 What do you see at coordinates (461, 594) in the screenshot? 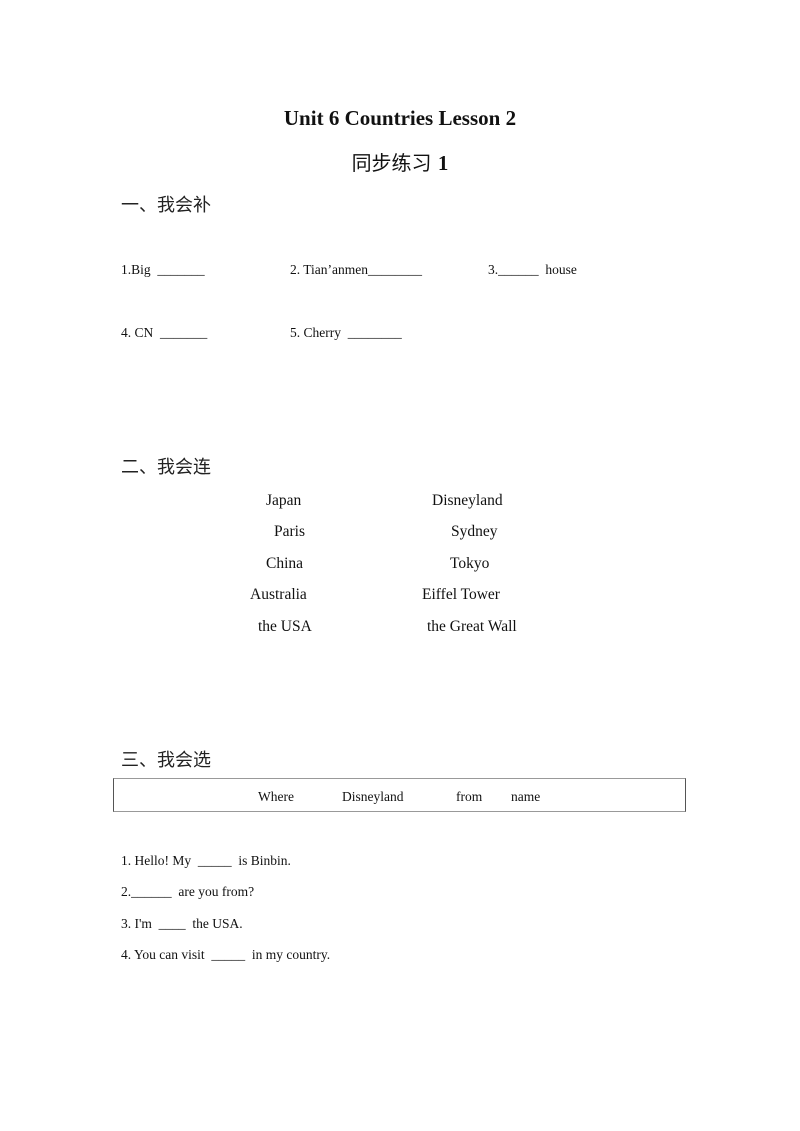
I see `match-right-item: Eiffel Tower` at bounding box center [461, 594].